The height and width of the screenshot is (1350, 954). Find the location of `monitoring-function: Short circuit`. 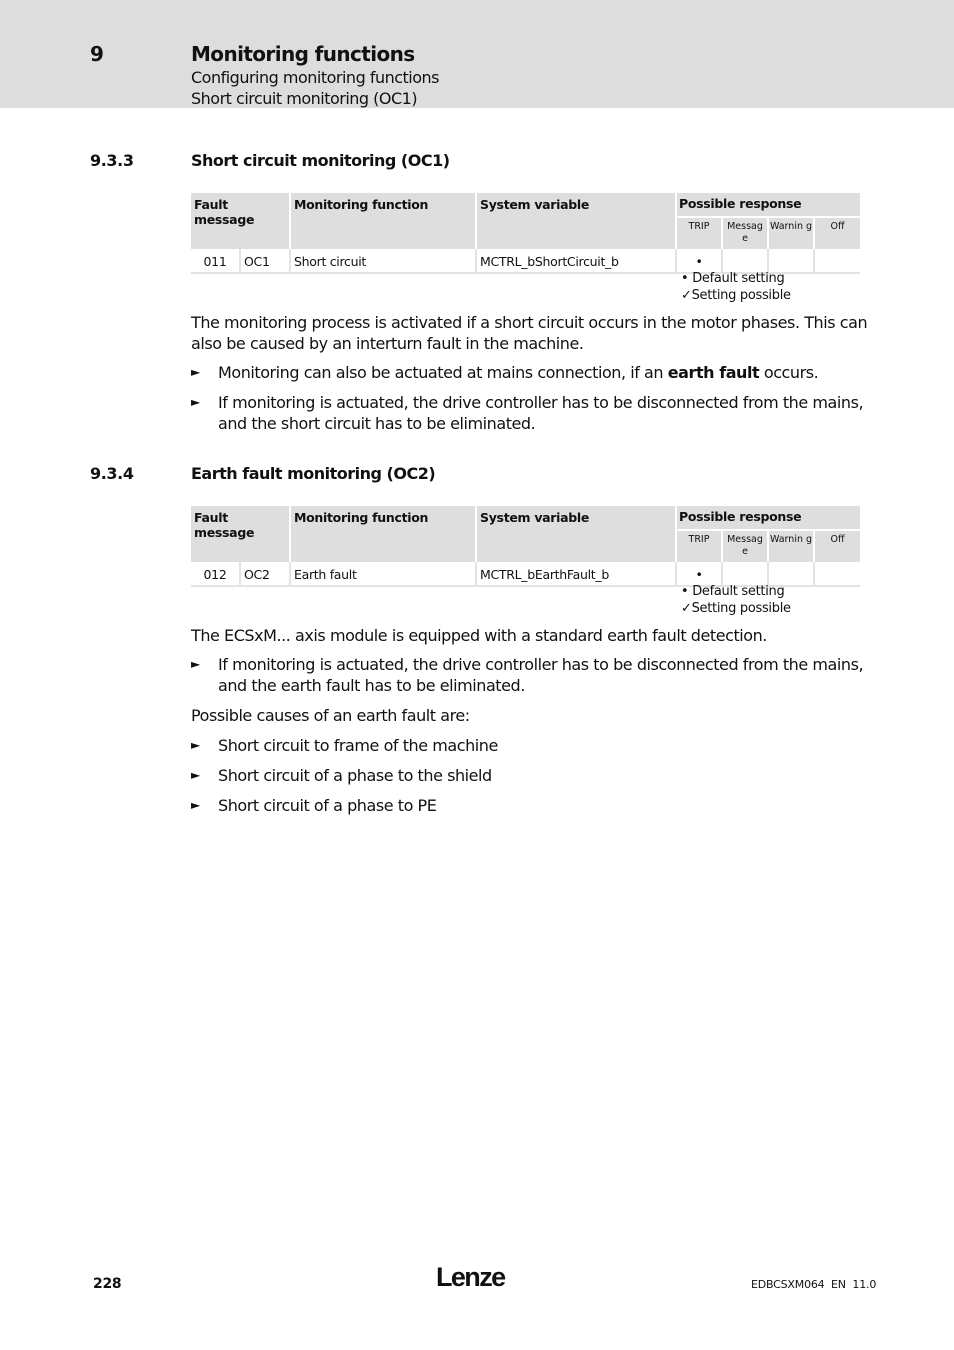

monitoring-function: Short circuit is located at coordinates (383, 261).